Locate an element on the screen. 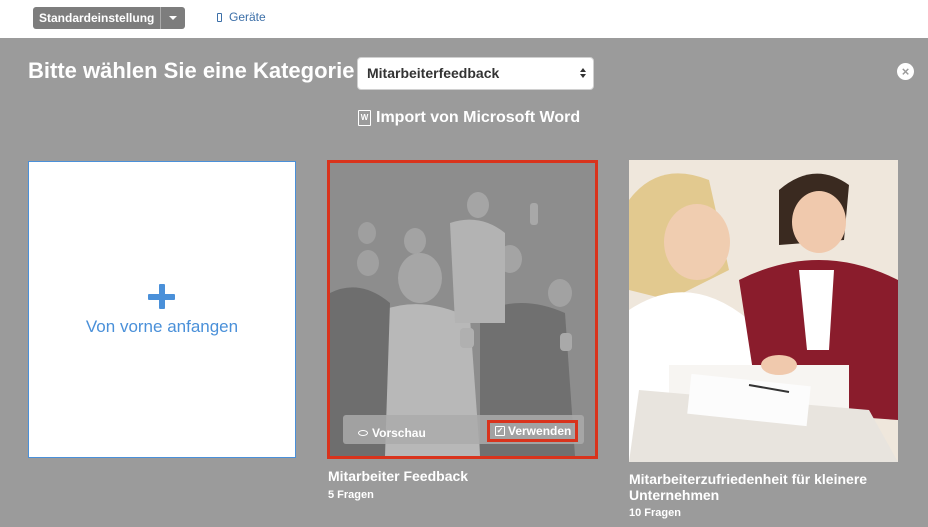 This screenshot has height=527, width=928. devices-link: Geräte is located at coordinates (241, 17).